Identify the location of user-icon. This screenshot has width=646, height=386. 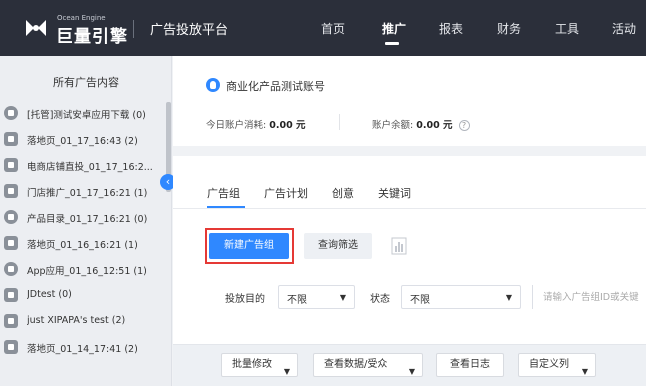
(213, 85).